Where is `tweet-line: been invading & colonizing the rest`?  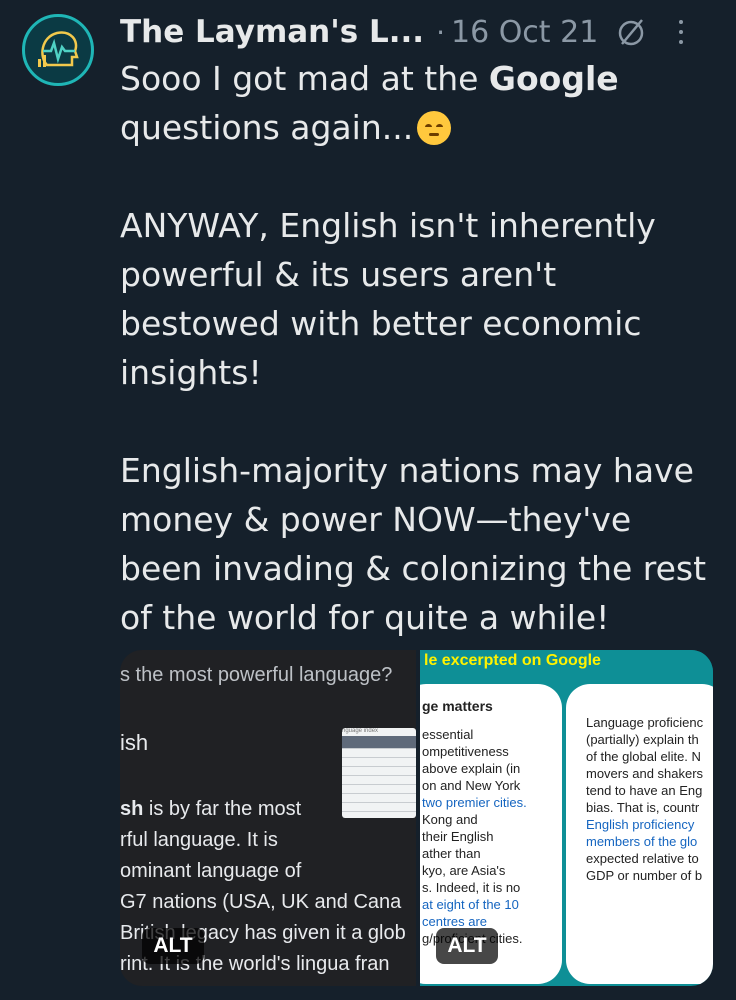 tweet-line: been invading & colonizing the rest is located at coordinates (413, 568).